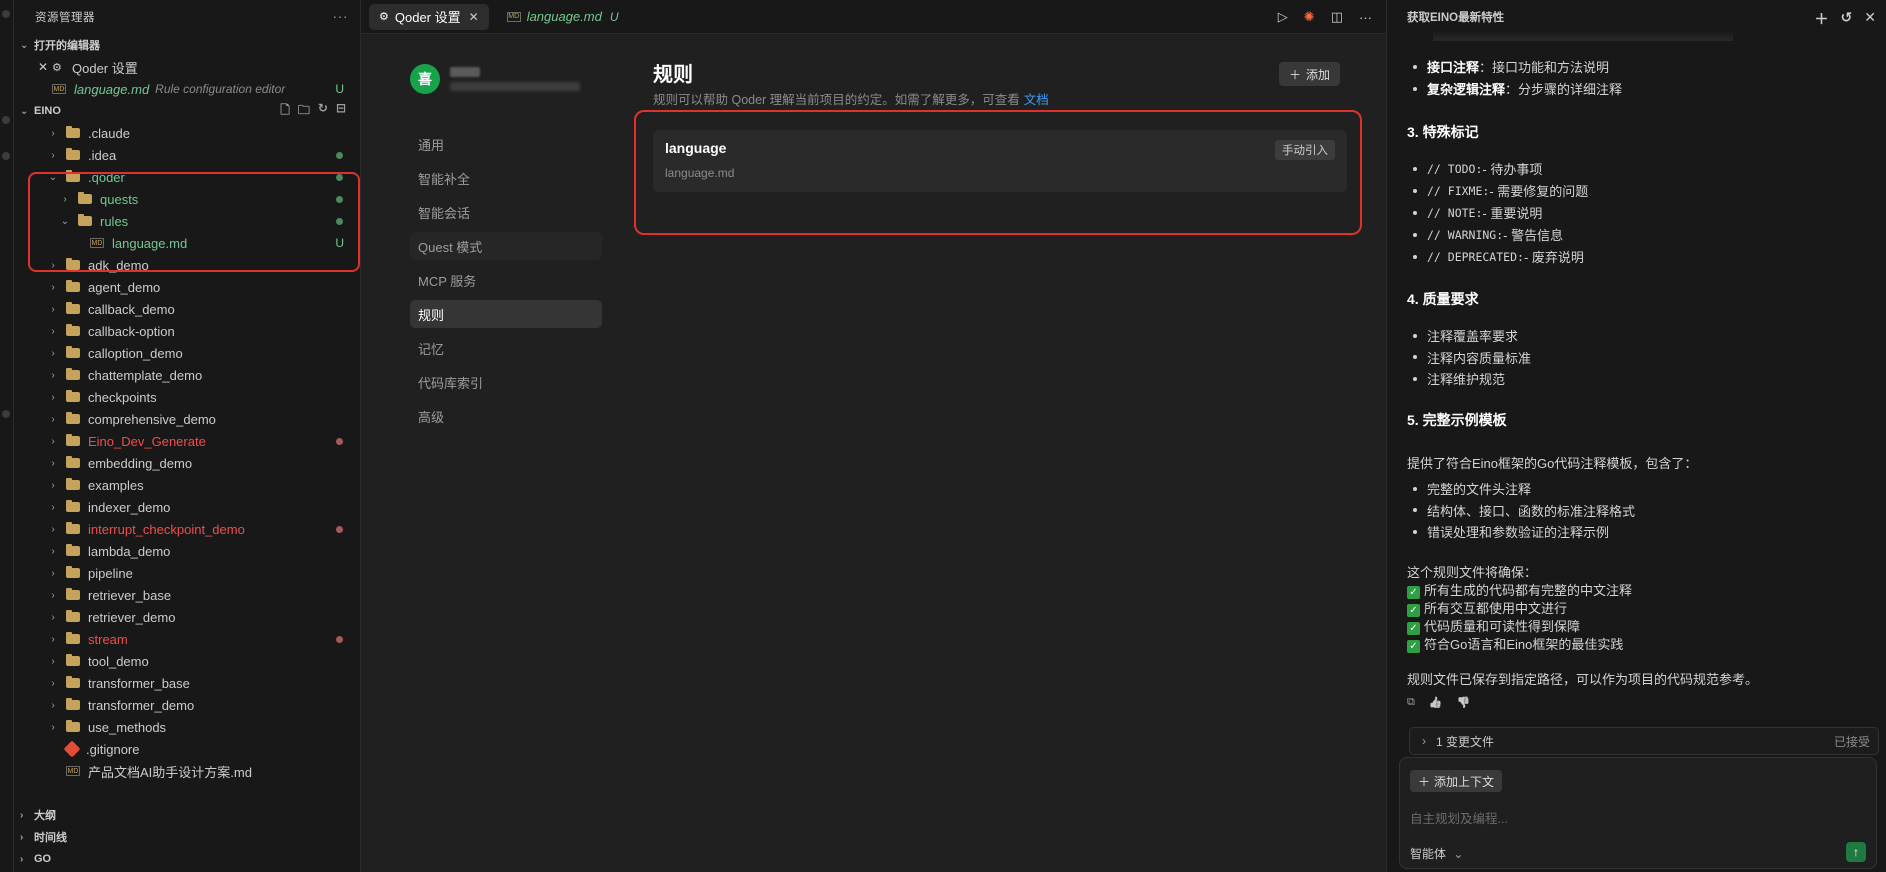  I want to click on add-rule-button: ＋ 添加, so click(1310, 74).